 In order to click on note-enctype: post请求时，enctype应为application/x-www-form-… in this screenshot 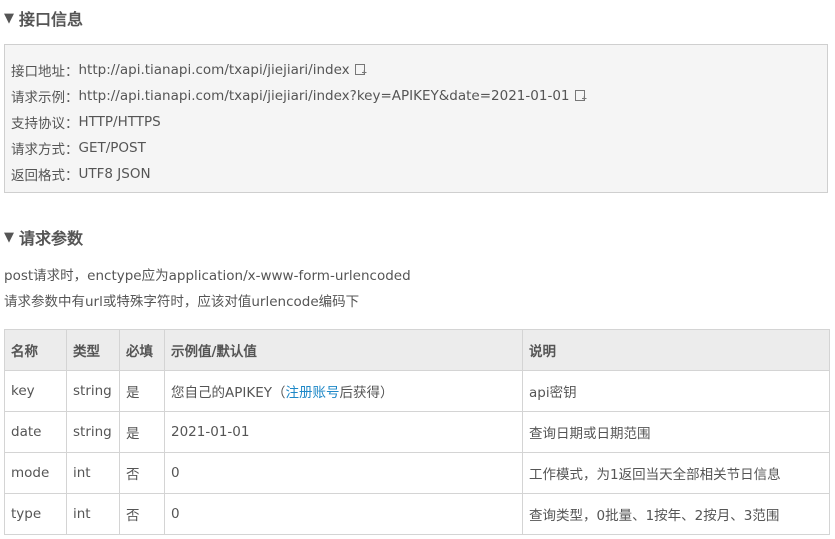, I will do `click(207, 276)`.